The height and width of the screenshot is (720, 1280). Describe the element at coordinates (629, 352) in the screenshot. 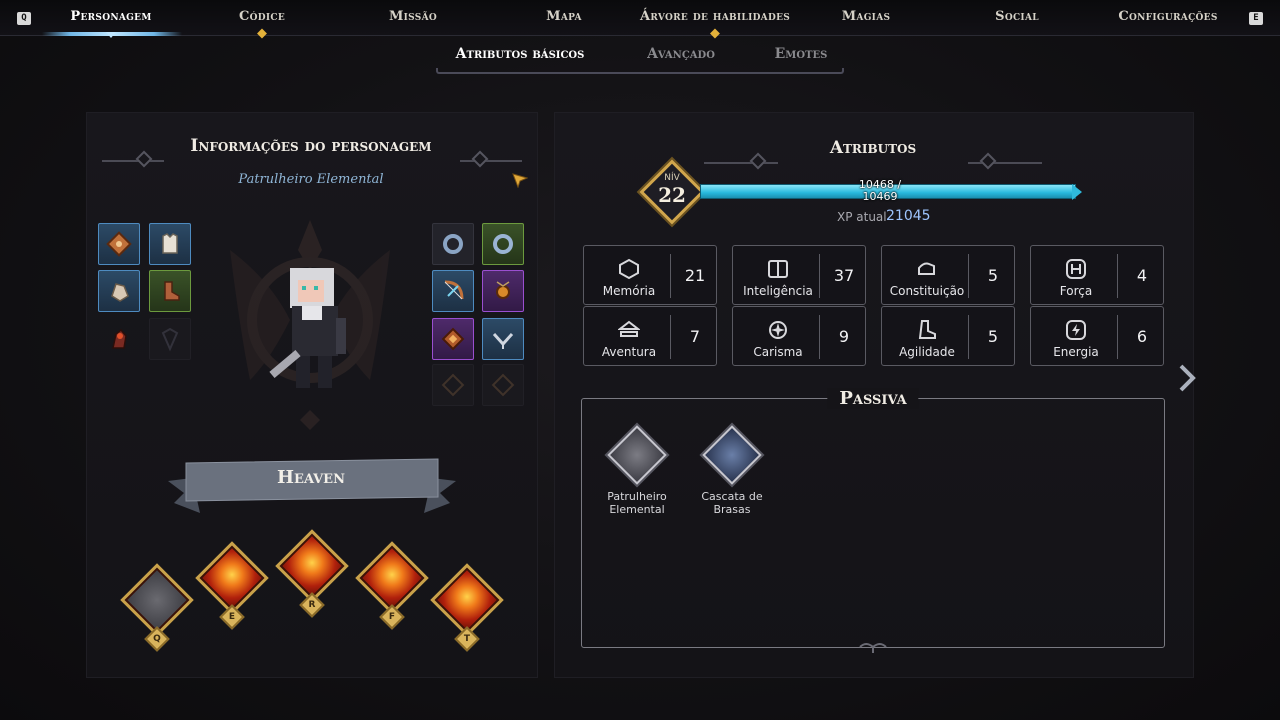

I see `stat-name: Aventura` at that location.